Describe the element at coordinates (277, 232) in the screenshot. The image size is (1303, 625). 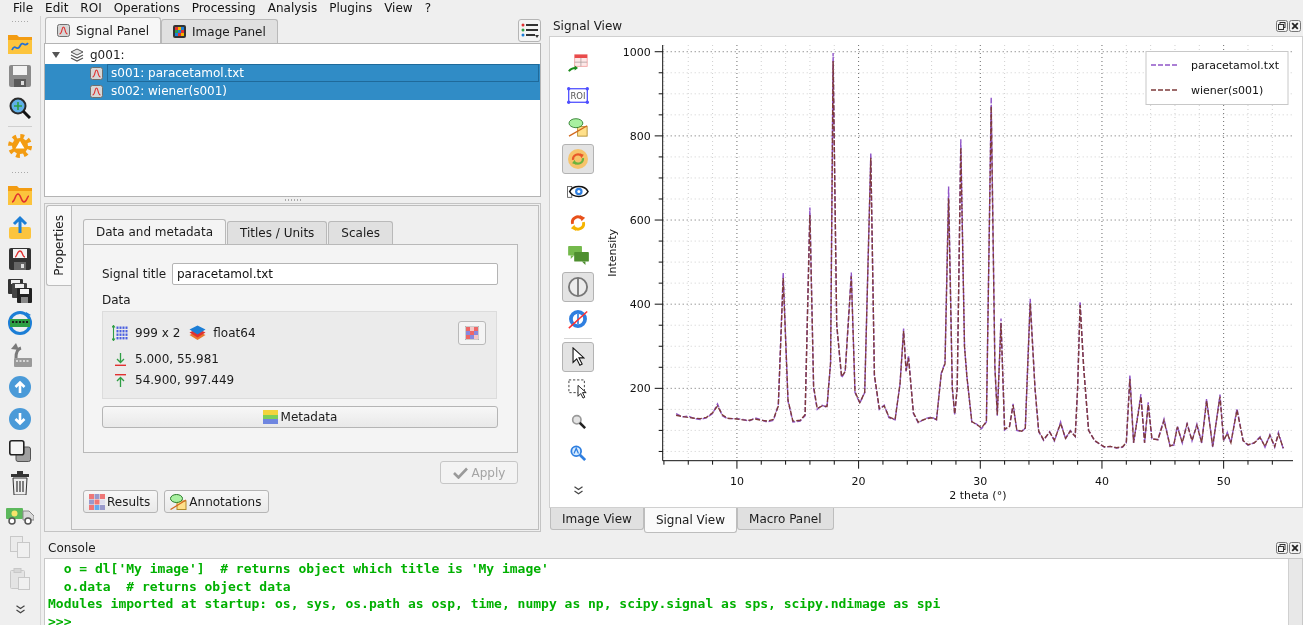
I see `tab: Titles / Units` at that location.